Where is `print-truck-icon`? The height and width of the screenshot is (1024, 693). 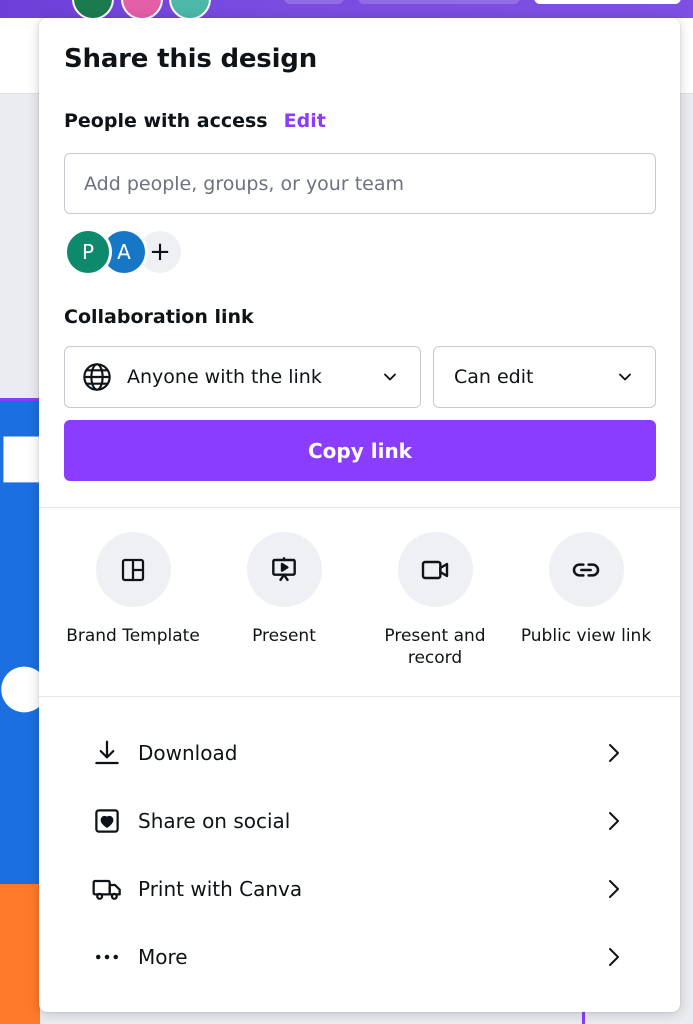
print-truck-icon is located at coordinates (107, 889).